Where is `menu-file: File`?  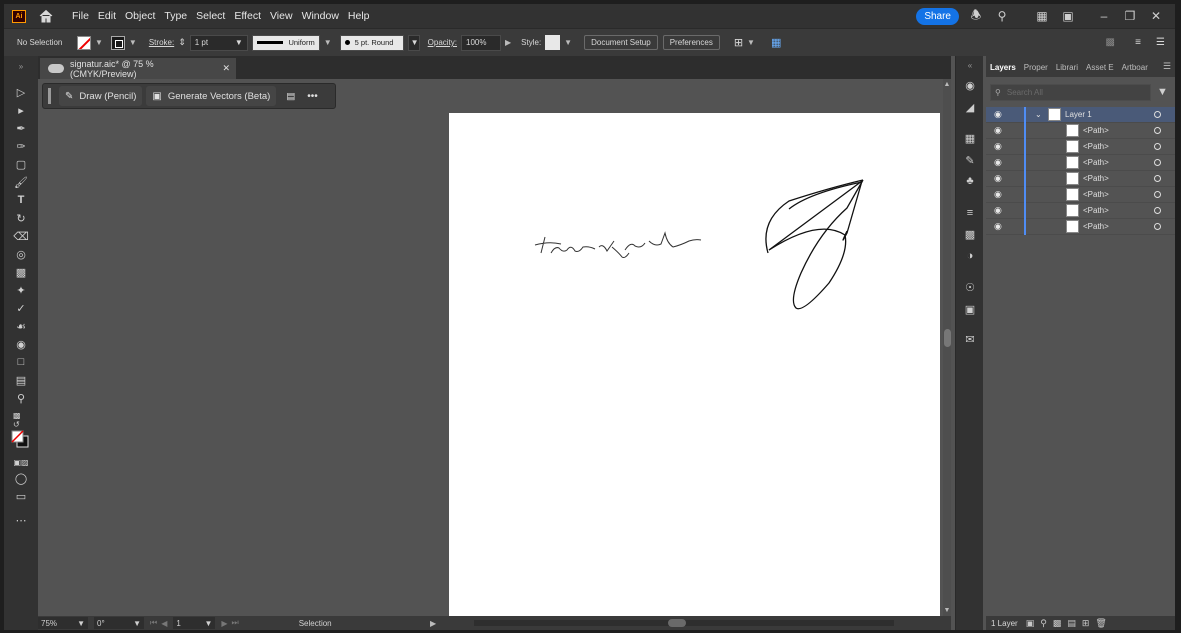
menu-file: File is located at coordinates (80, 16).